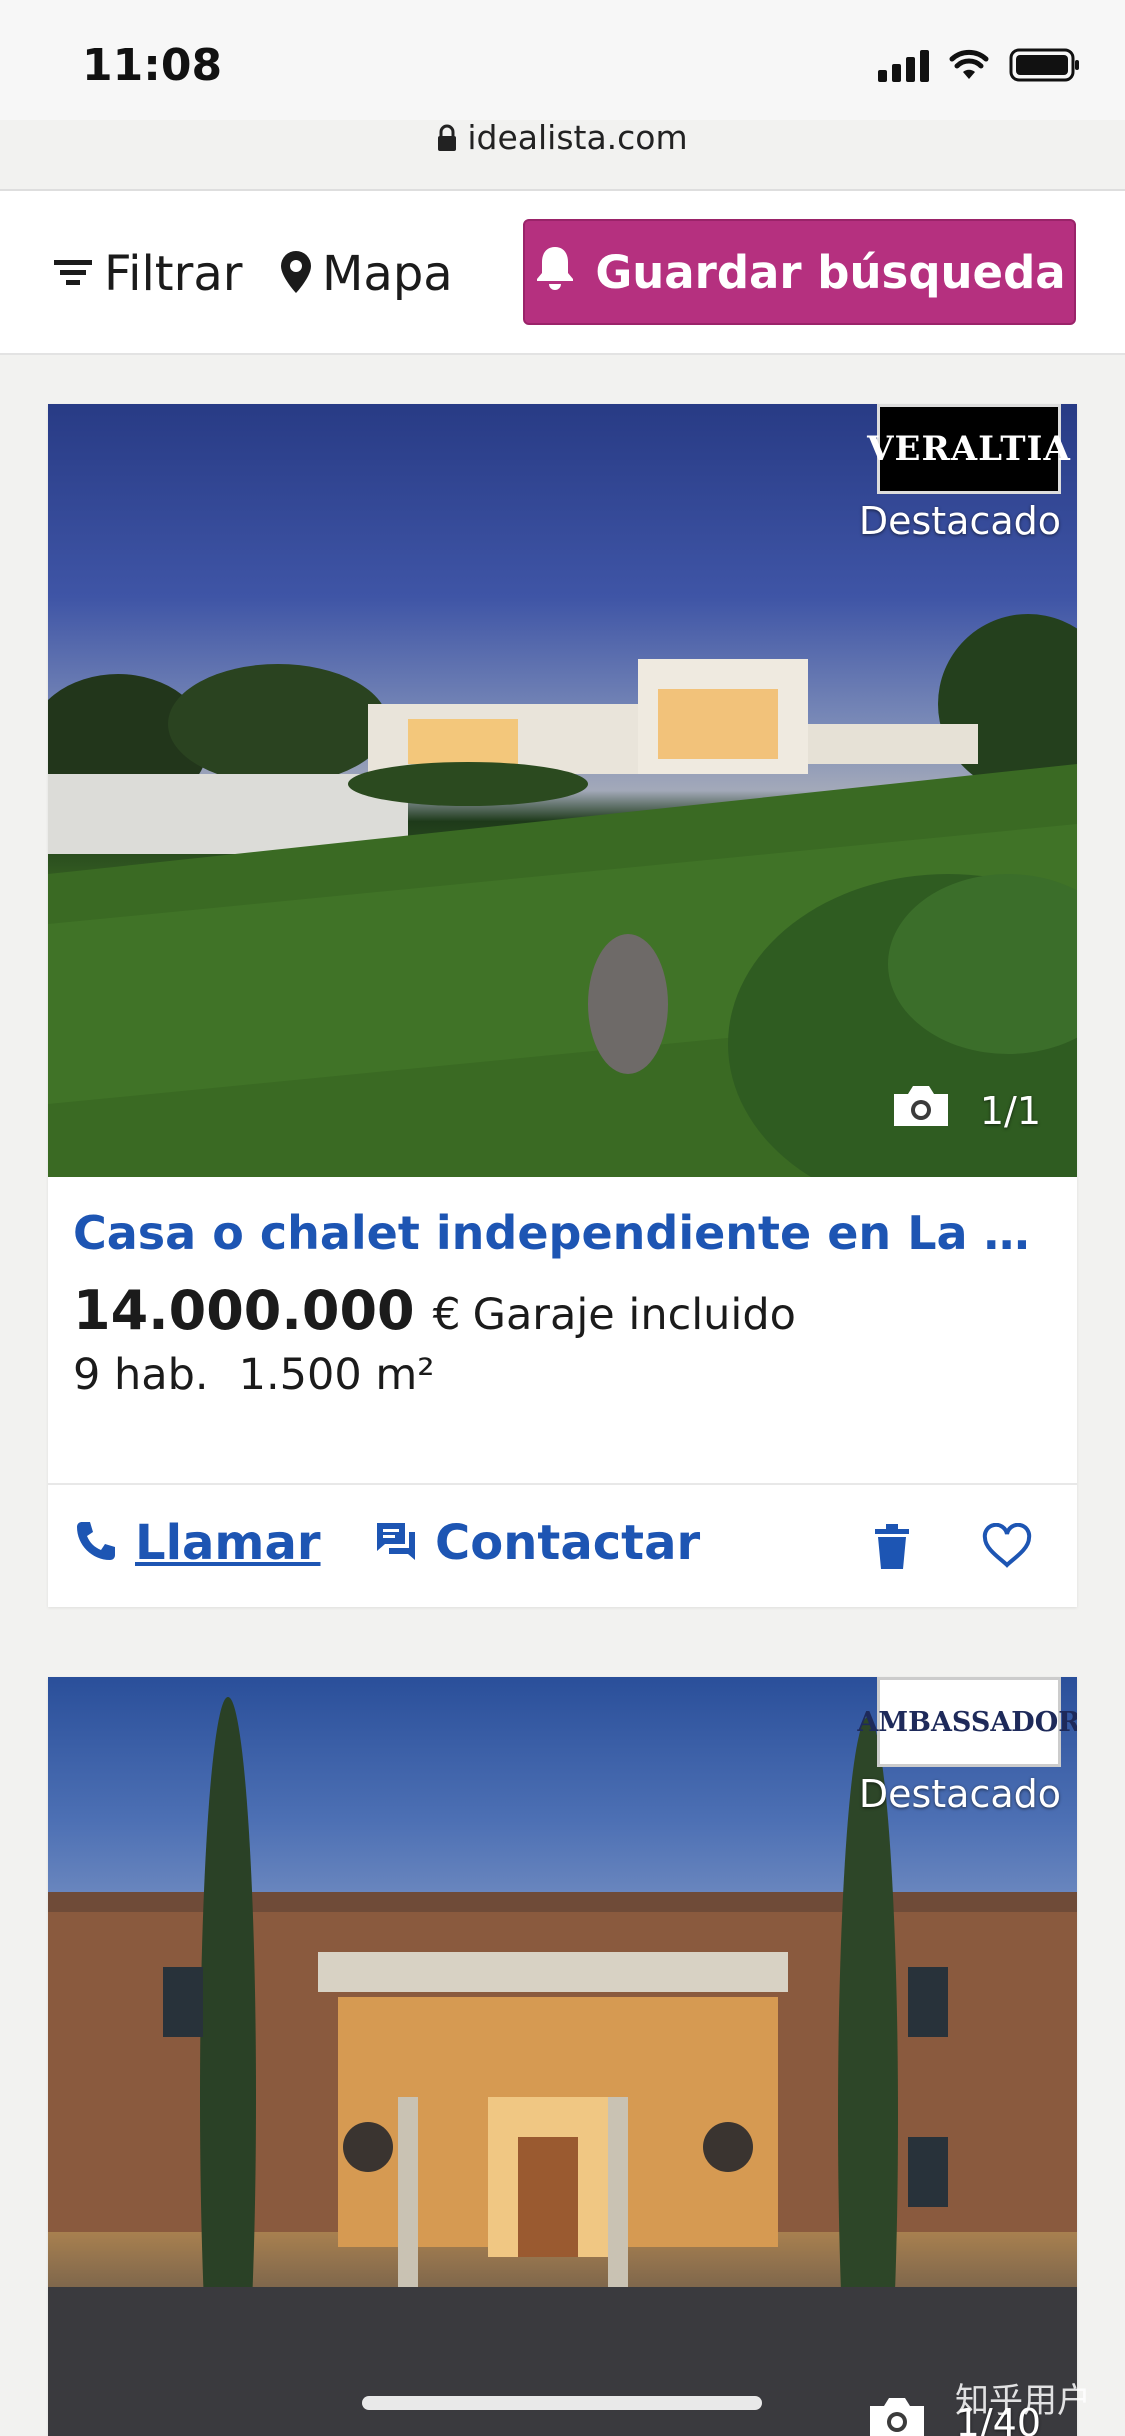 The image size is (1125, 2436). What do you see at coordinates (447, 140) in the screenshot?
I see `lock-icon` at bounding box center [447, 140].